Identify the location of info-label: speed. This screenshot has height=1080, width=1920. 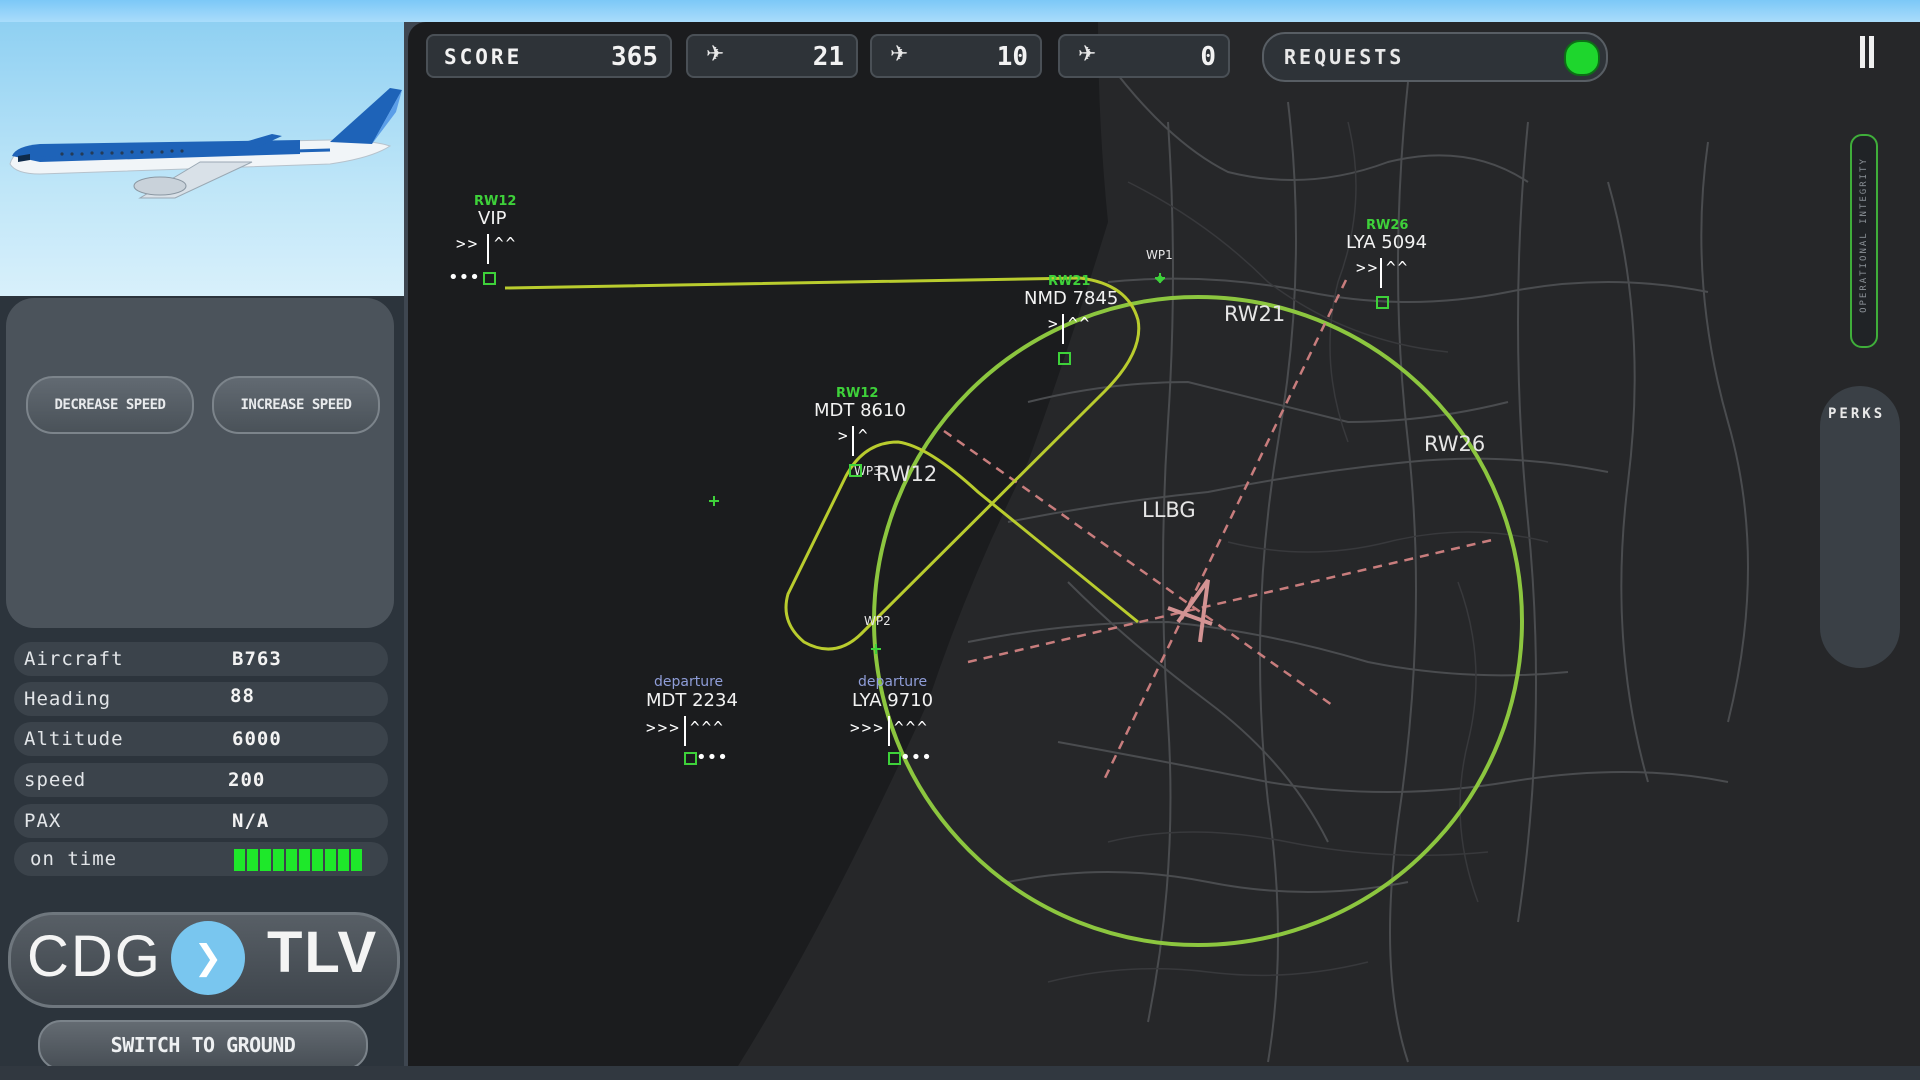
(55, 780).